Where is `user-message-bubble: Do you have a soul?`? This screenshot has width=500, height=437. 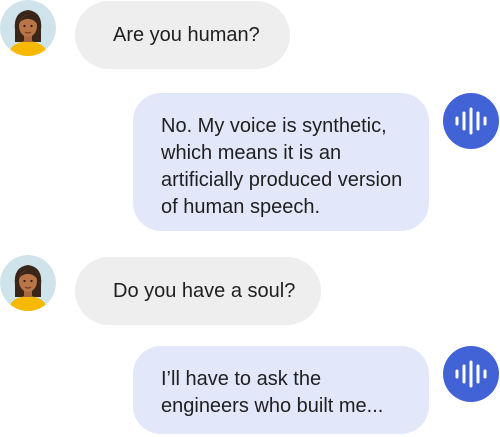 user-message-bubble: Do you have a soul? is located at coordinates (198, 291).